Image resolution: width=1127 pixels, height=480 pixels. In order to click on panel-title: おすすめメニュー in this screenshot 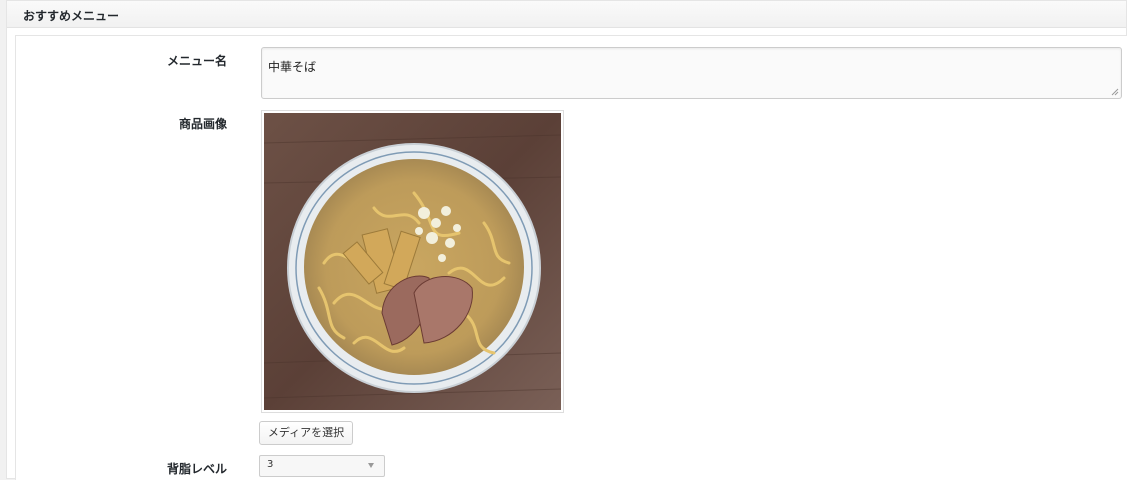, I will do `click(71, 16)`.